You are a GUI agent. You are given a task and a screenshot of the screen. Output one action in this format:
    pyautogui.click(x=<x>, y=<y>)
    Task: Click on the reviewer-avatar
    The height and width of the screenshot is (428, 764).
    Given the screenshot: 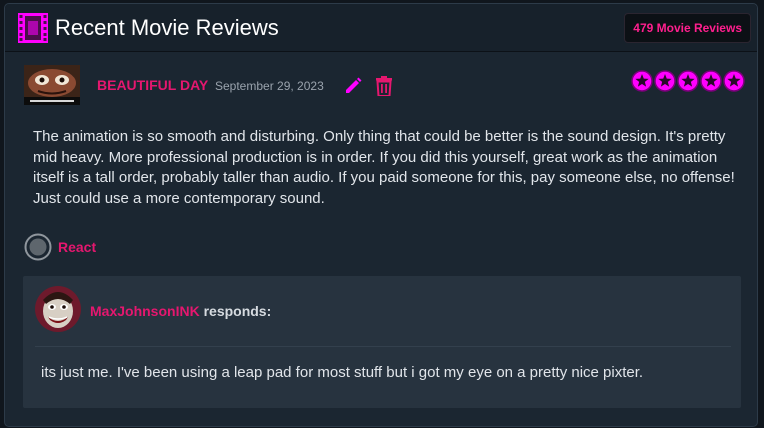 What is the action you would take?
    pyautogui.click(x=52, y=85)
    